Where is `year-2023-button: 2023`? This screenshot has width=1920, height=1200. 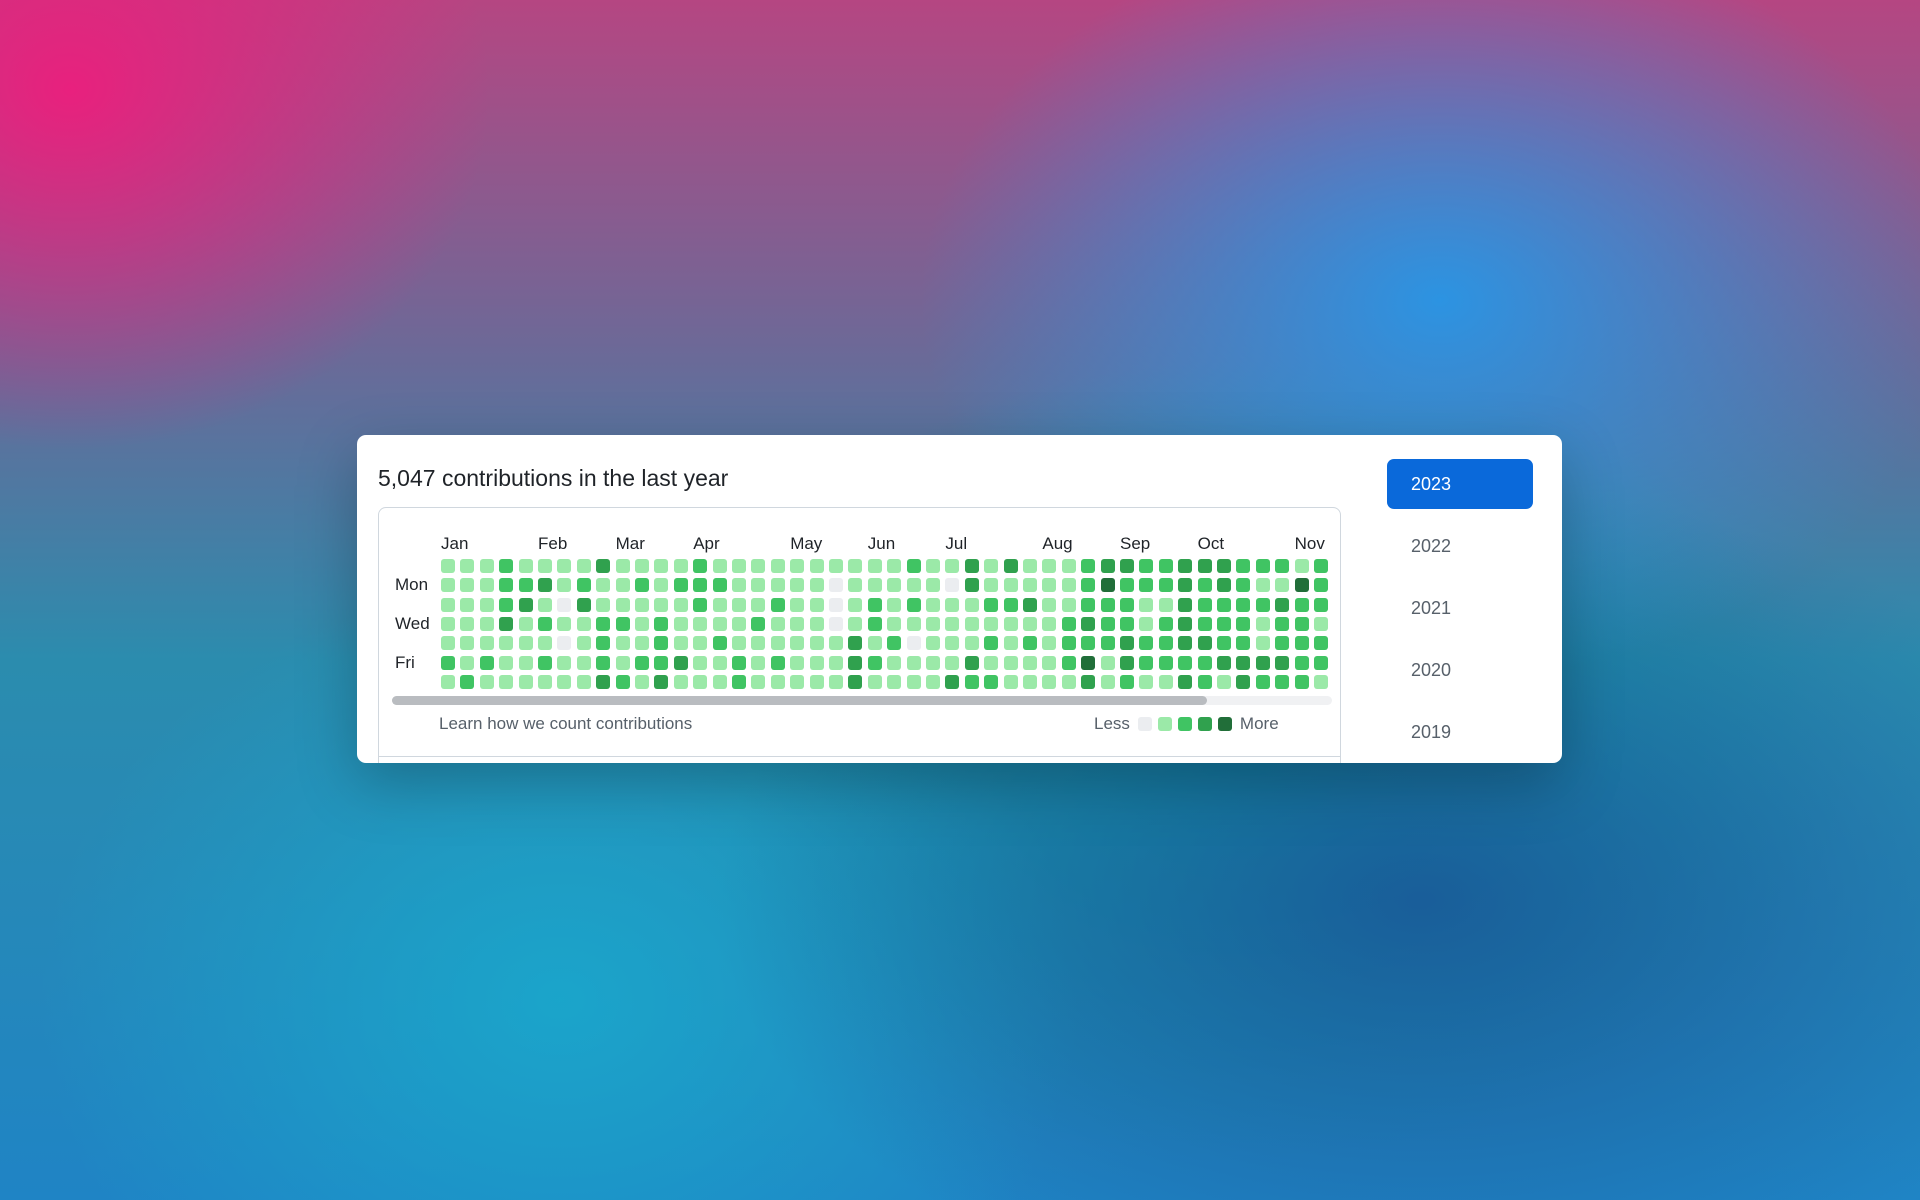 year-2023-button: 2023 is located at coordinates (1460, 484).